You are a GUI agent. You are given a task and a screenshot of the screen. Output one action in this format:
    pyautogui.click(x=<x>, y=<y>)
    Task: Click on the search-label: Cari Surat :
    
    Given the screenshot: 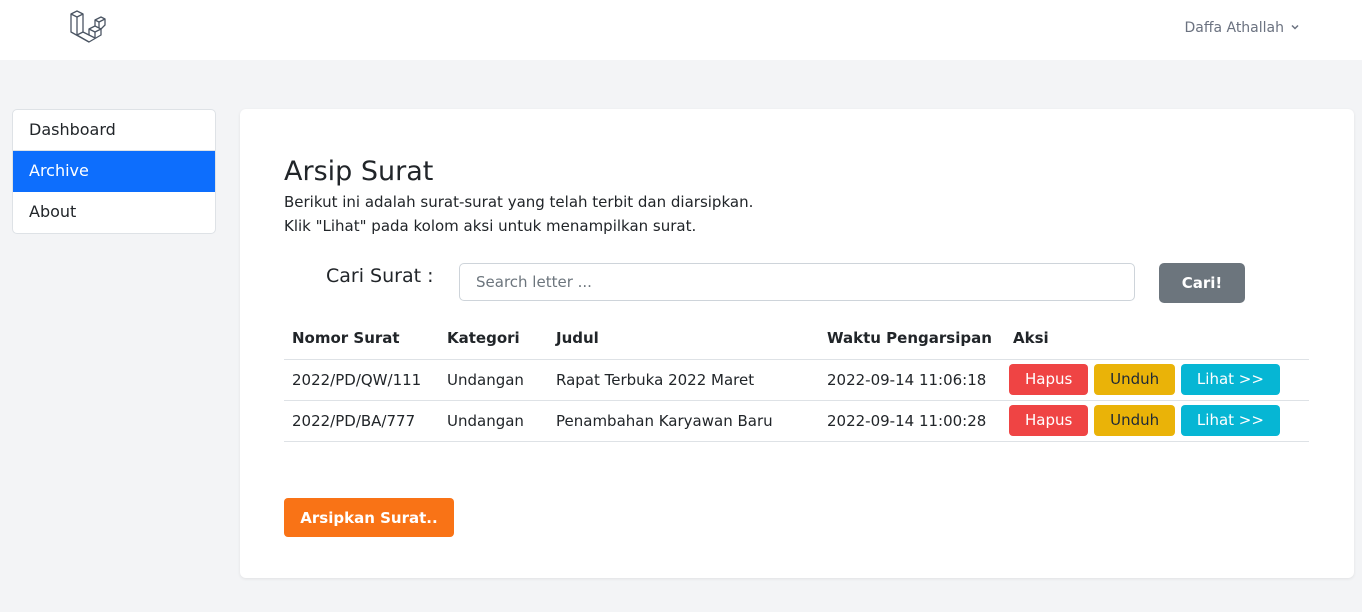 What is the action you would take?
    pyautogui.click(x=380, y=276)
    